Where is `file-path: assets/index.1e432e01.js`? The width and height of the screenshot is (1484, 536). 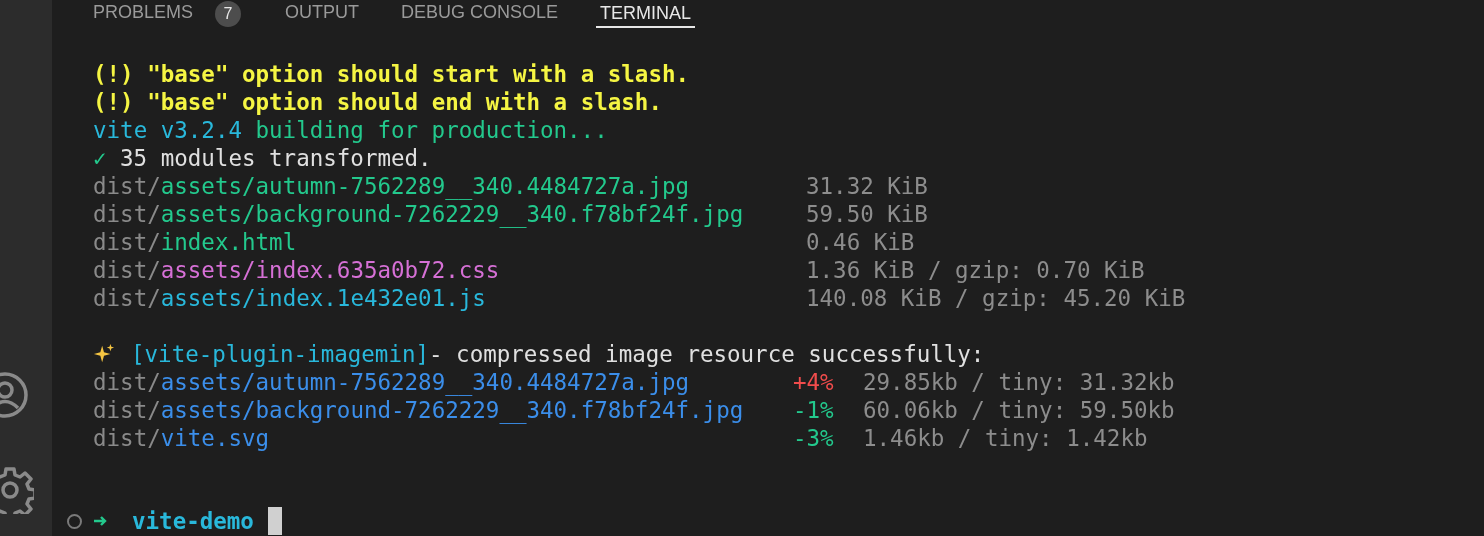 file-path: assets/index.1e432e01.js is located at coordinates (323, 298).